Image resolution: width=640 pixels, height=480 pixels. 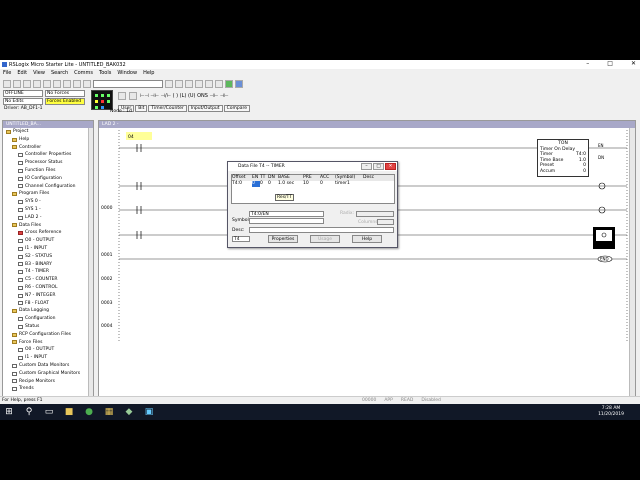 What do you see at coordinates (241, 239) in the screenshot?
I see `file-spinner: T4` at bounding box center [241, 239].